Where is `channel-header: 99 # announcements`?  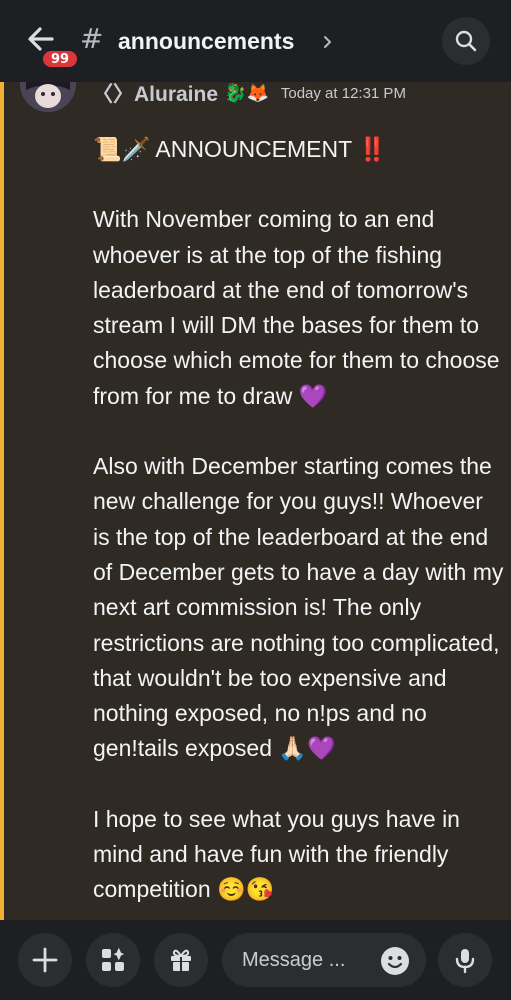 channel-header: 99 # announcements is located at coordinates (255, 41).